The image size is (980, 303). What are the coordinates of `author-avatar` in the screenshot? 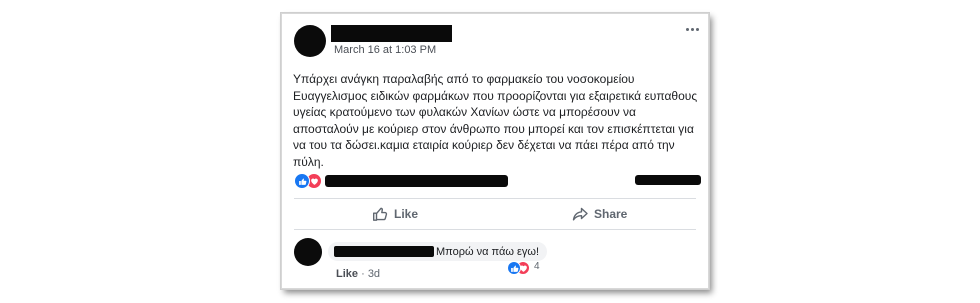 It's located at (310, 41).